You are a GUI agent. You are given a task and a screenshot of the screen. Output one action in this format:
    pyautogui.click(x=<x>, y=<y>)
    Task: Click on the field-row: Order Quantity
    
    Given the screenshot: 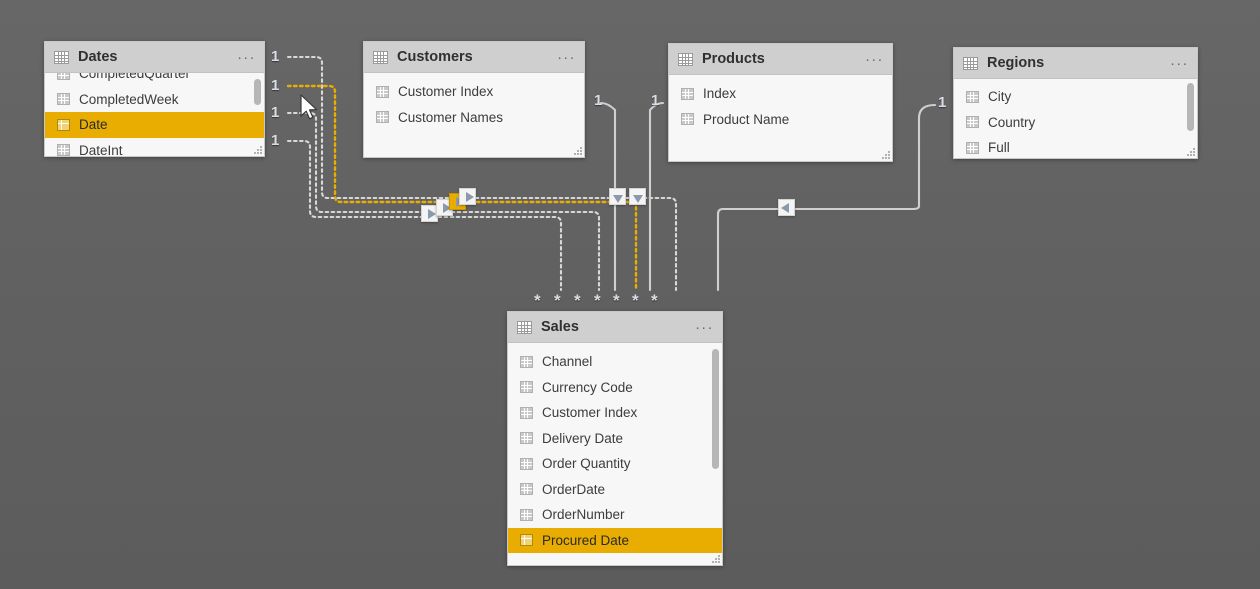 What is the action you would take?
    pyautogui.click(x=615, y=464)
    